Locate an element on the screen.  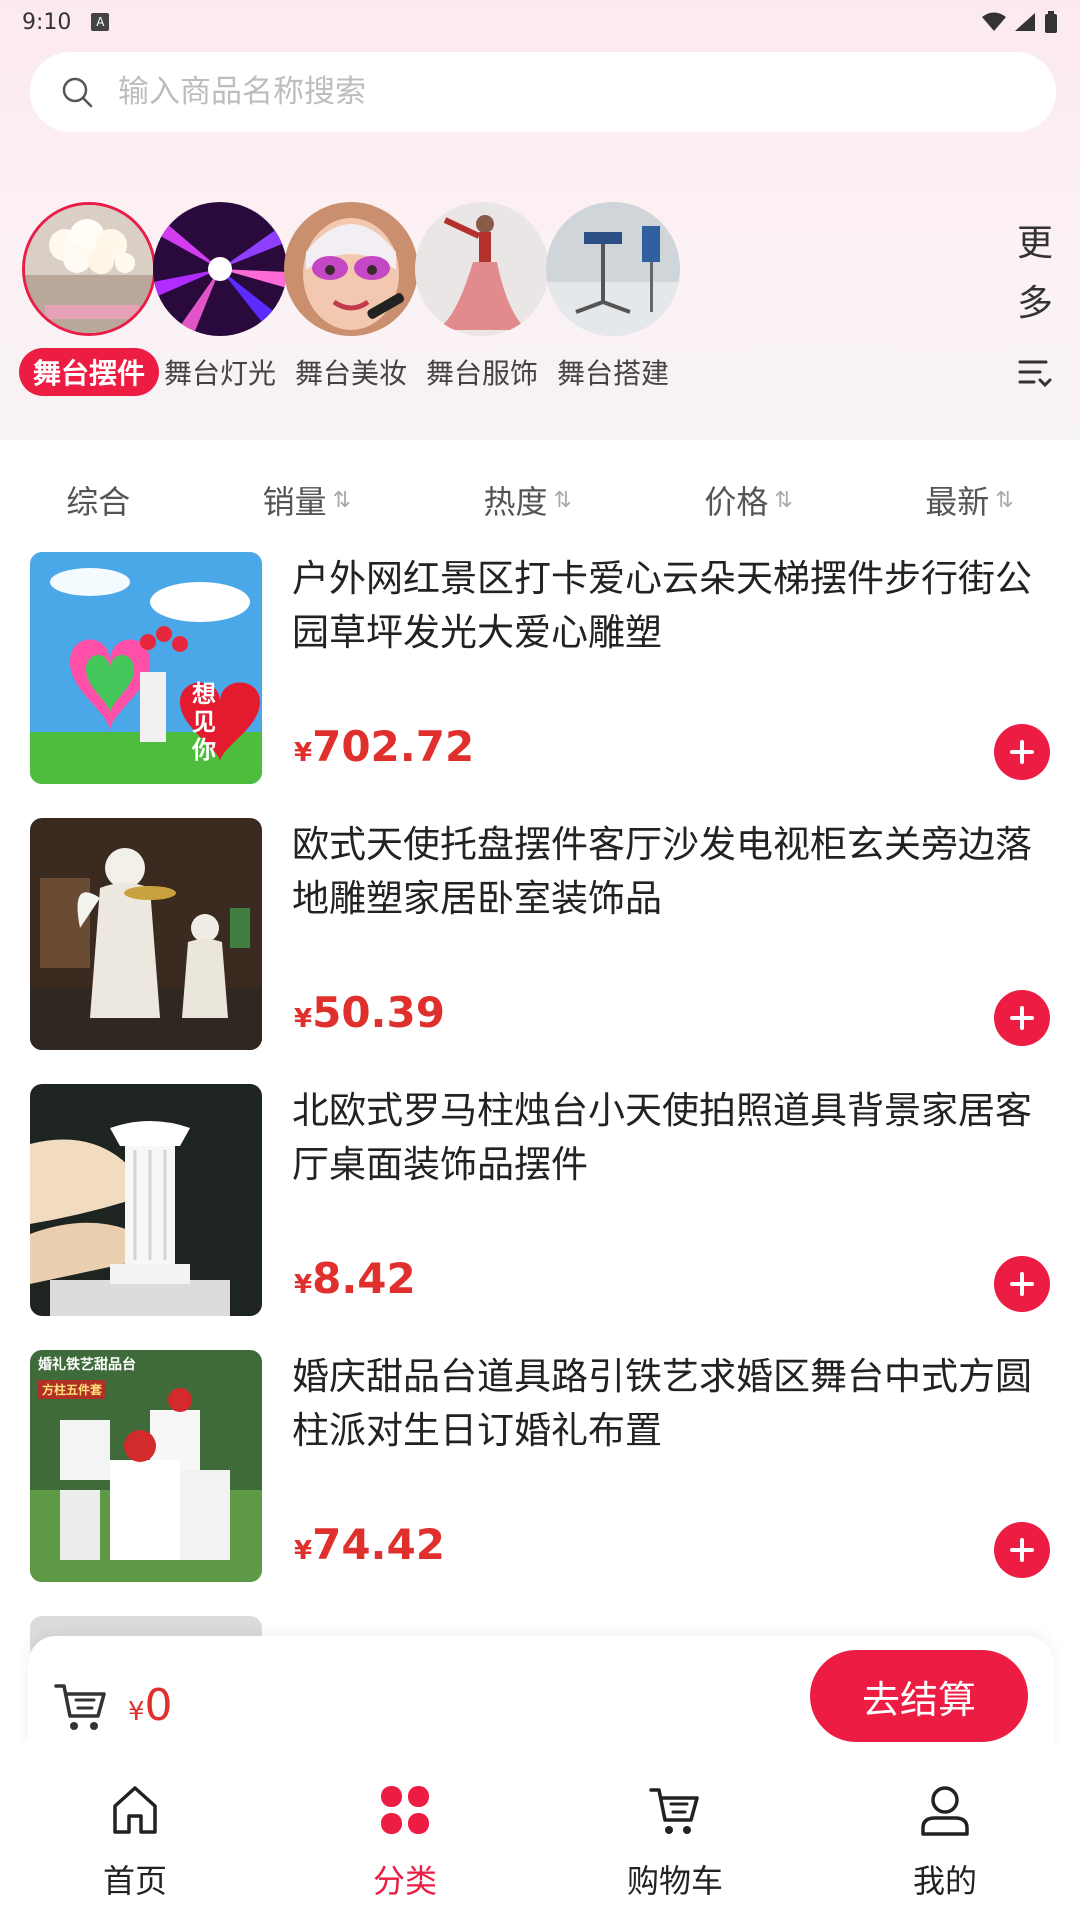
category-label: 舞台搭建 is located at coordinates (612, 373).